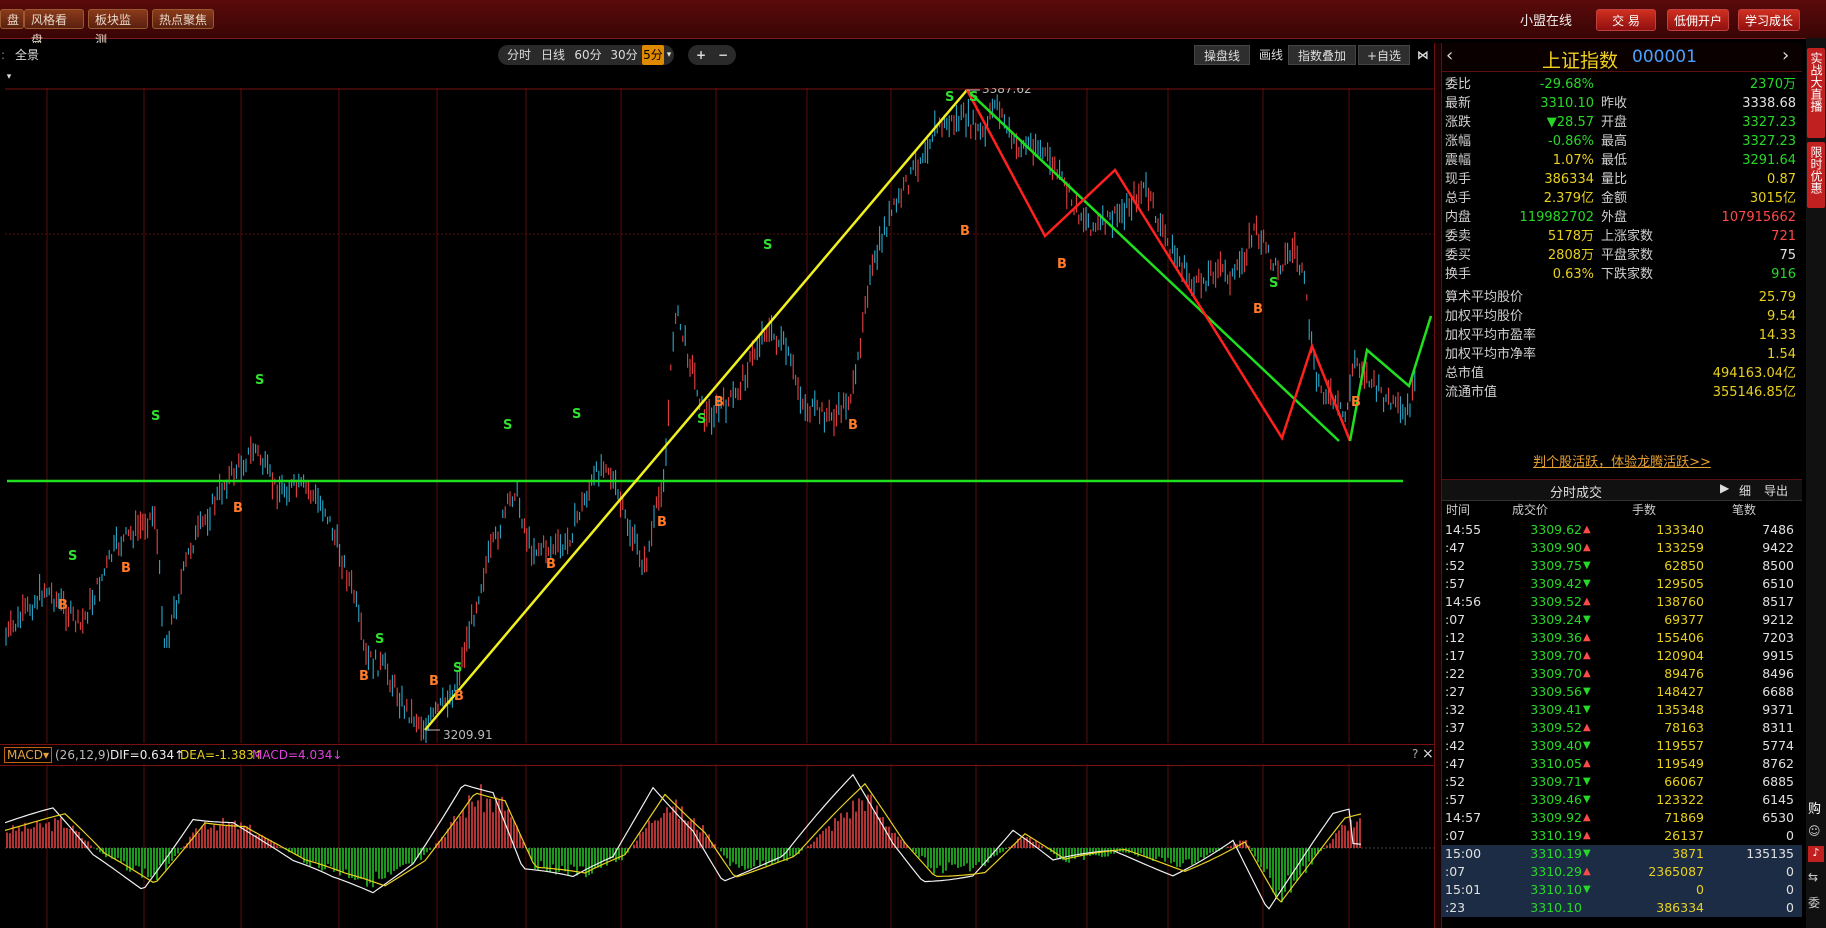 This screenshot has width=1826, height=928. Describe the element at coordinates (1622, 854) in the screenshot. I see `trade-row: 15:00 3310.19 ▼ 3871 135135` at that location.